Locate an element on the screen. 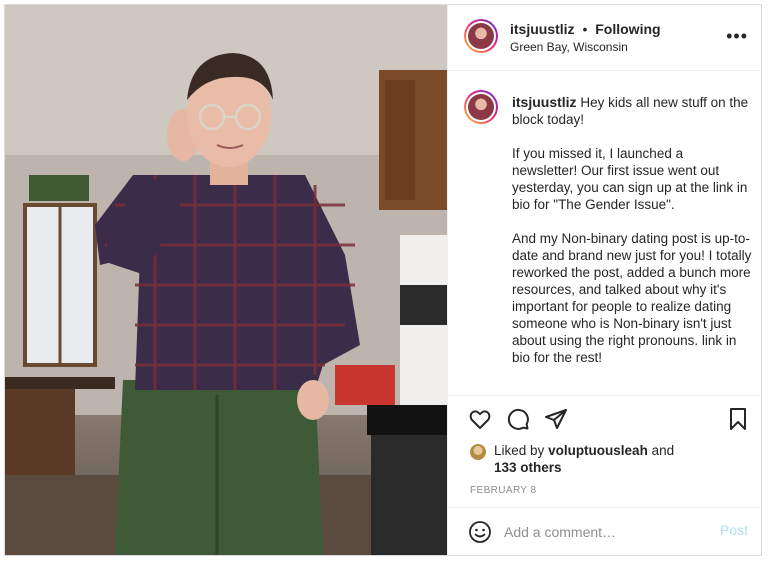  following-button: Following is located at coordinates (627, 29).